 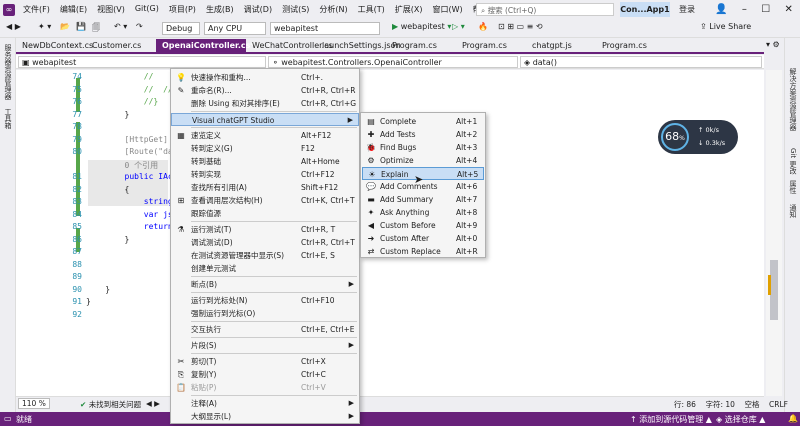 I want to click on config-combo: Debug, so click(x=181, y=28).